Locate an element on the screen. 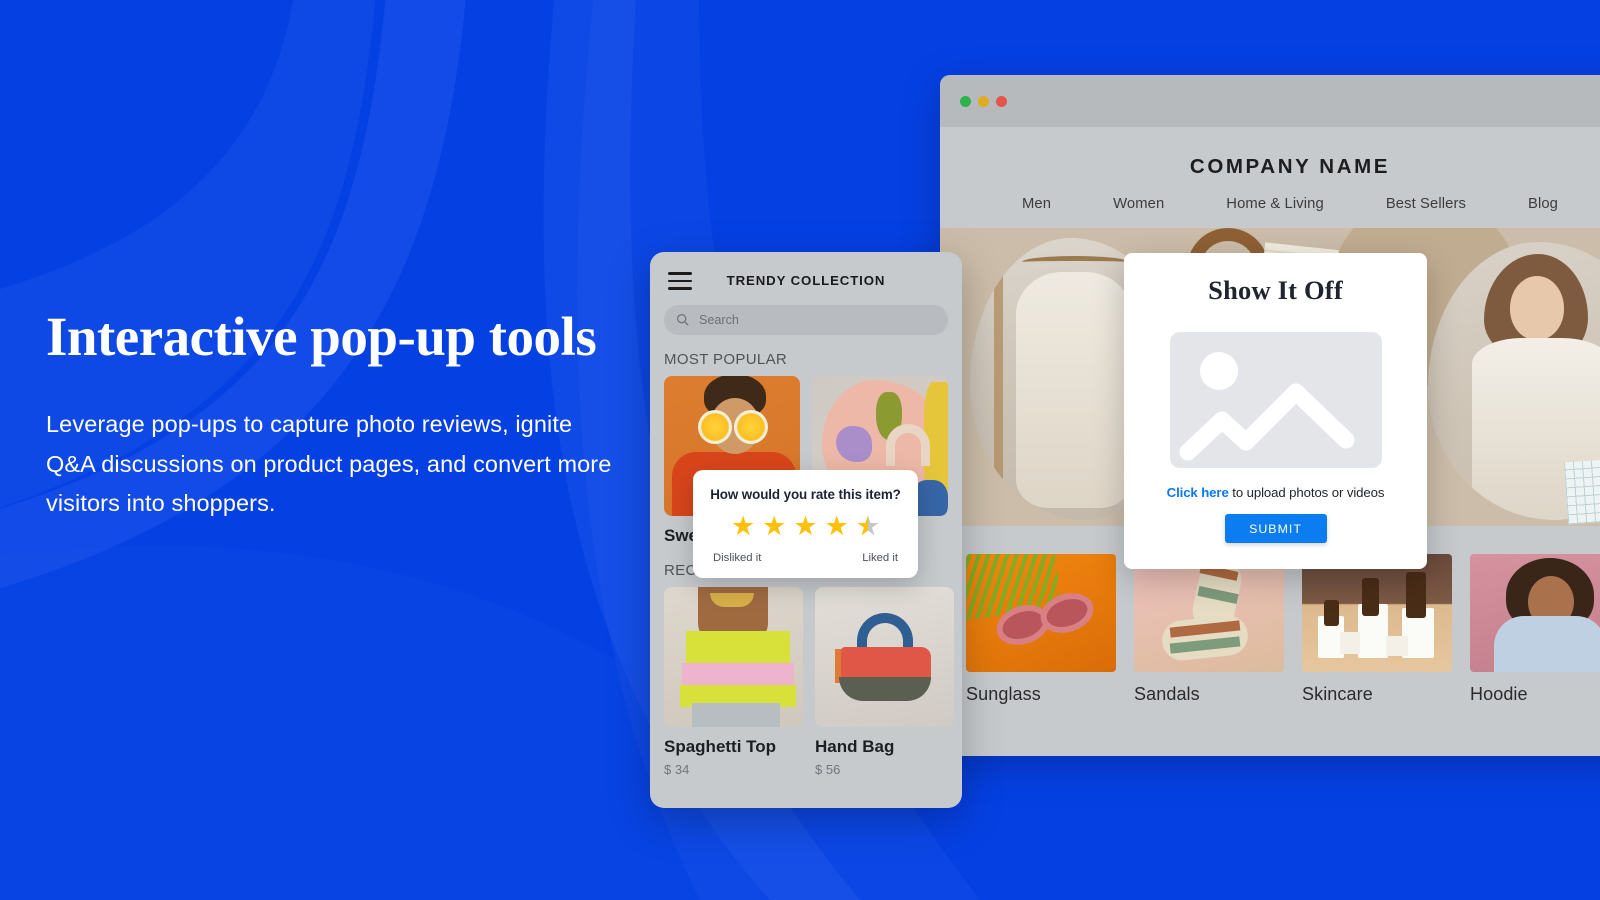  page-title: Interactive pop-up tools is located at coordinates (321, 336).